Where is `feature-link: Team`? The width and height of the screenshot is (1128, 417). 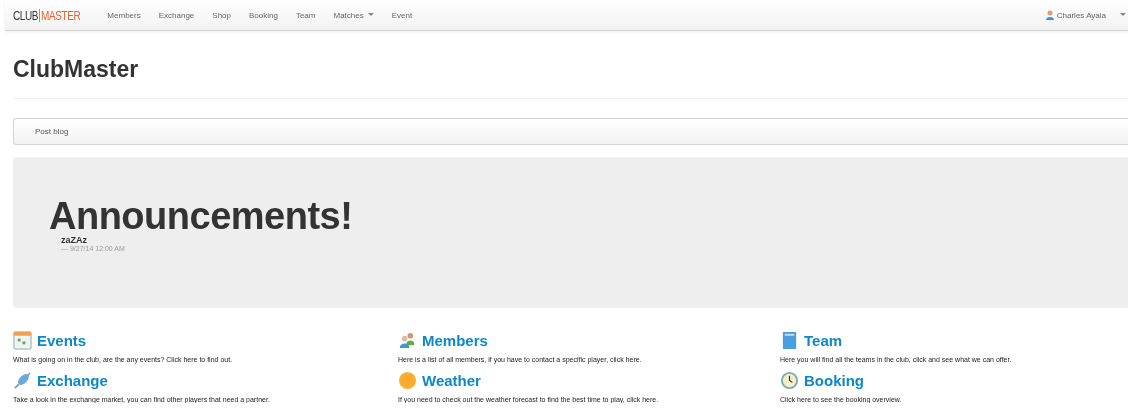
feature-link: Team is located at coordinates (823, 340).